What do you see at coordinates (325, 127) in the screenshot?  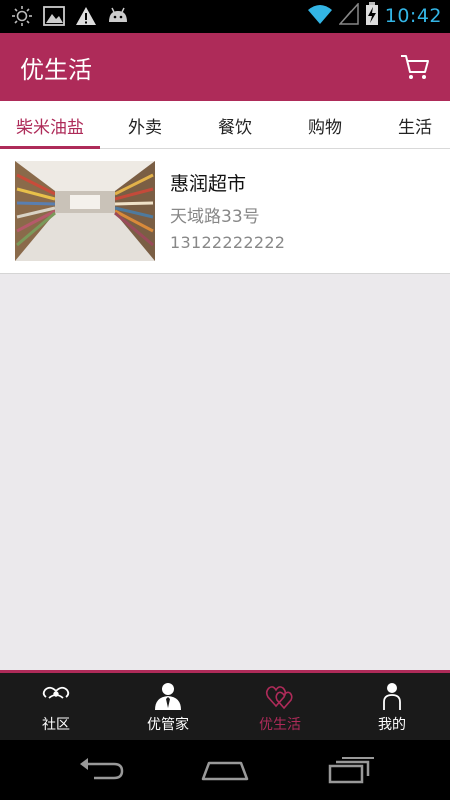 I see `tab-label: 购物` at bounding box center [325, 127].